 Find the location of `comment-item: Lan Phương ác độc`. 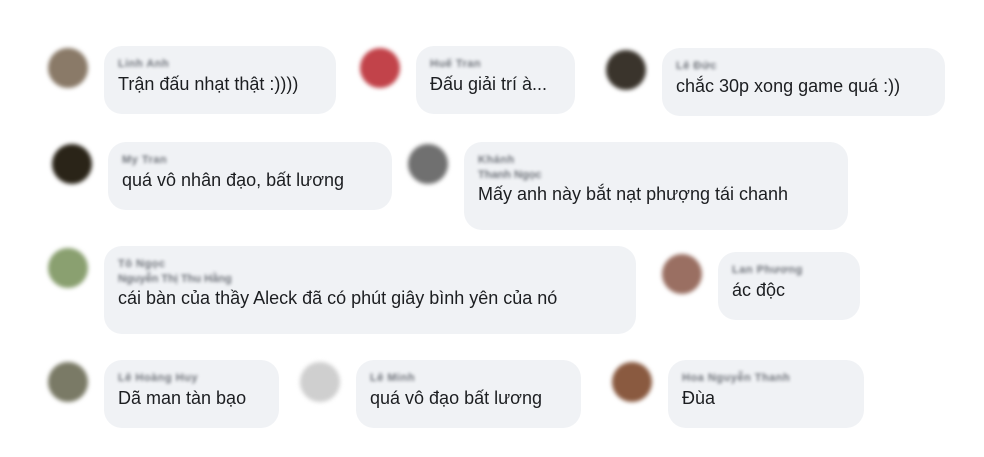

comment-item: Lan Phương ác độc is located at coordinates (761, 286).